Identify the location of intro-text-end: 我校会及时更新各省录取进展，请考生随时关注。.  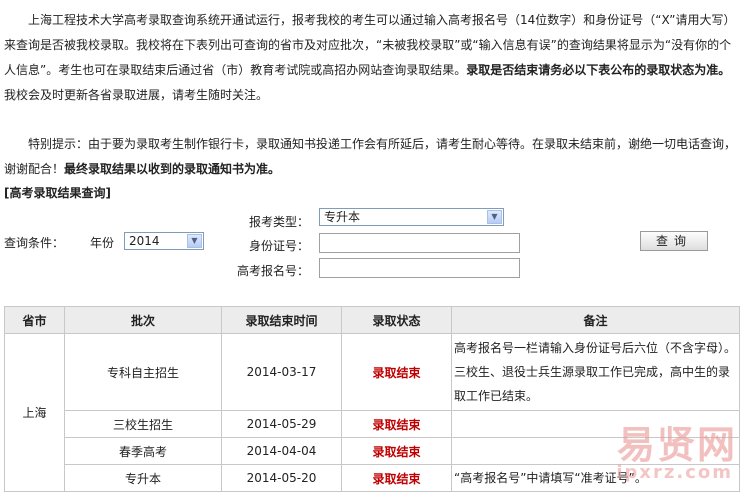
(136, 95).